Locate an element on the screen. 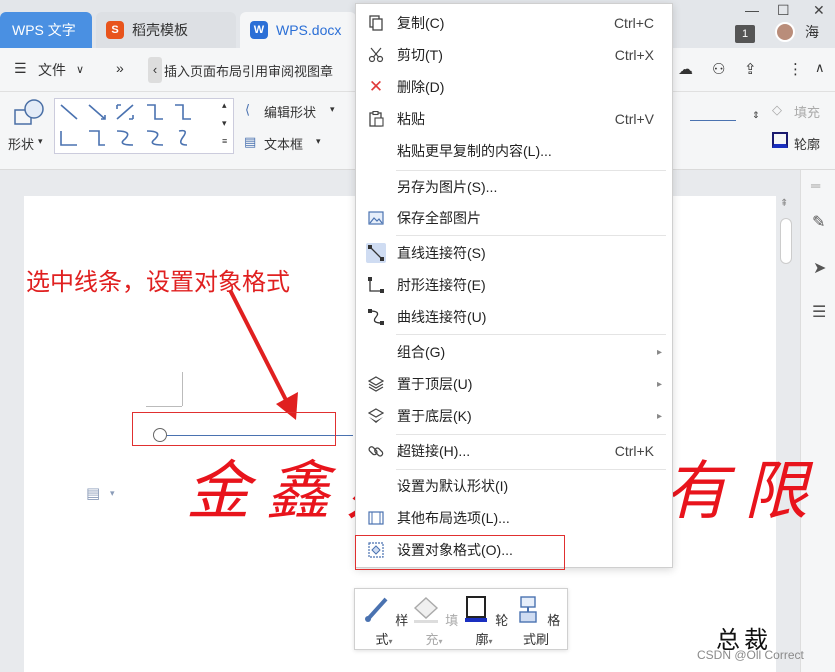 This screenshot has width=835, height=672. fill-button: 填充 is located at coordinates (807, 111).